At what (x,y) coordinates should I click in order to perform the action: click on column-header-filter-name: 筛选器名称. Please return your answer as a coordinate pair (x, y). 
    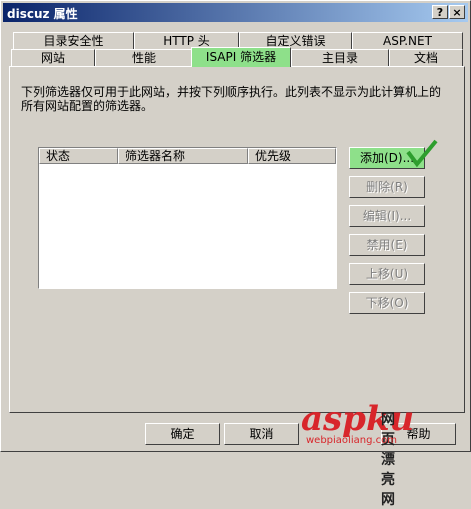
    Looking at the image, I should click on (183, 156).